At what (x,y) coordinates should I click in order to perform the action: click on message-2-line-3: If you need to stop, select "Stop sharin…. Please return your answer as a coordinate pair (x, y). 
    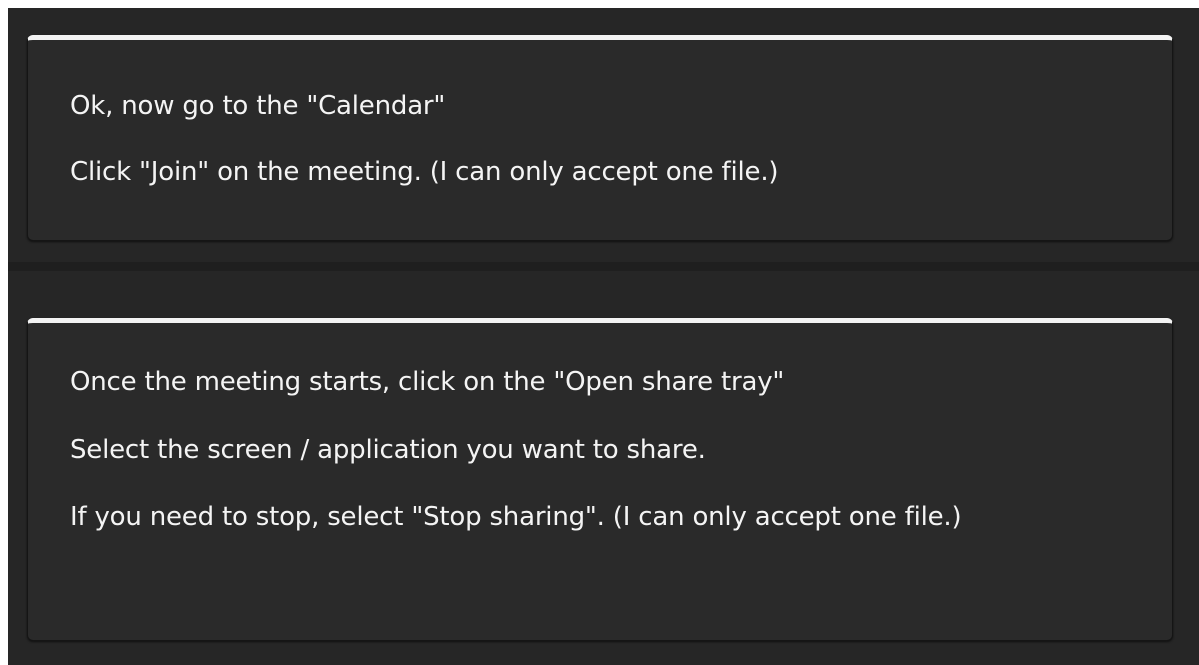
    Looking at the image, I should click on (516, 517).